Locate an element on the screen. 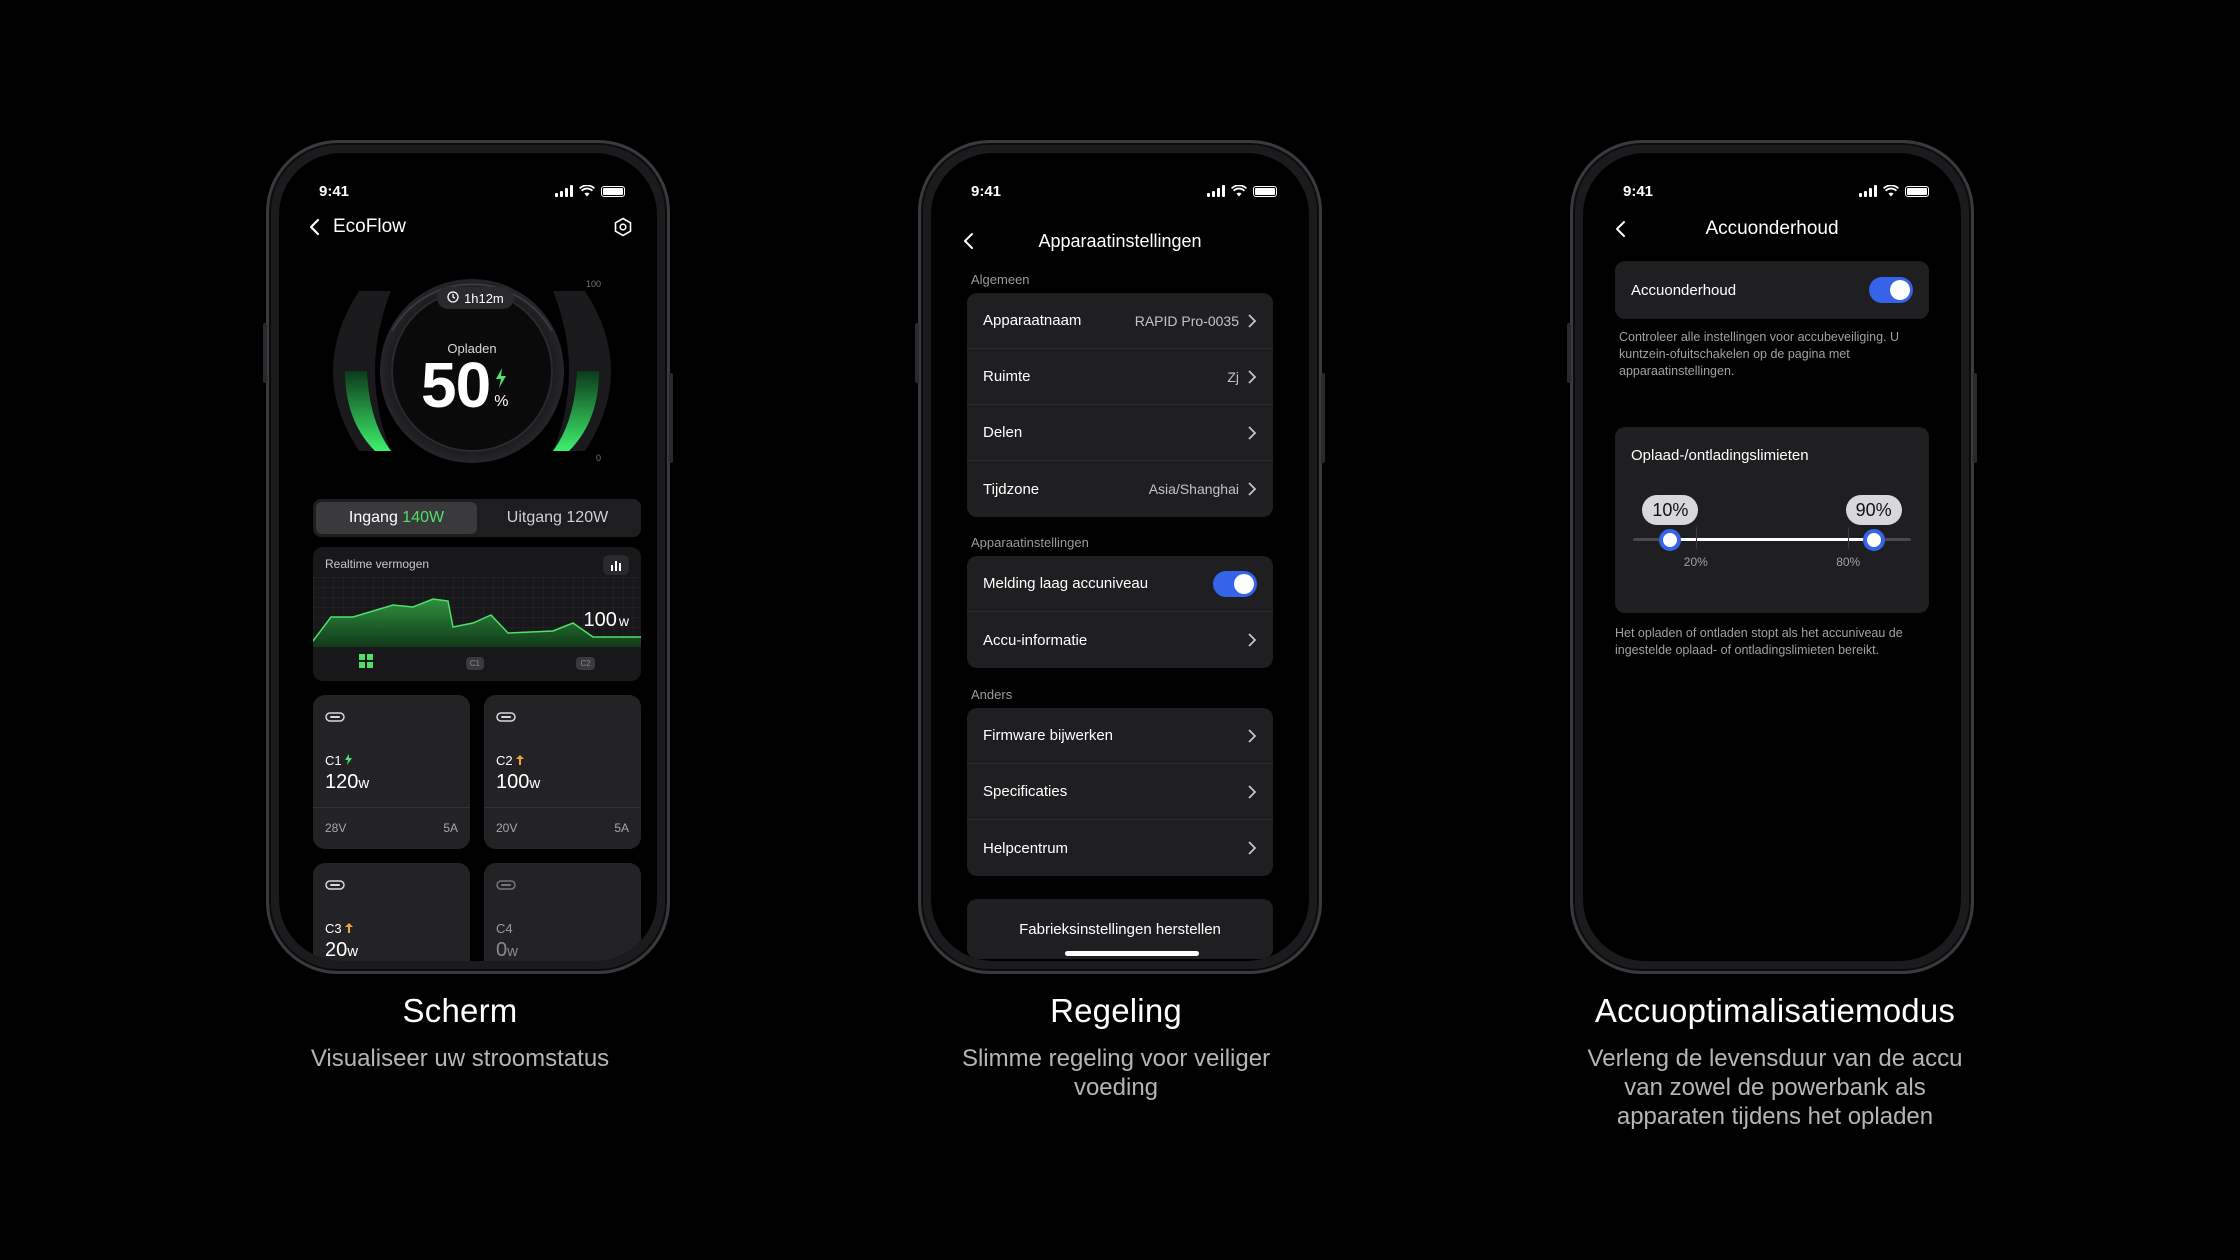 The image size is (2240, 1260). home-indicator is located at coordinates (1132, 953).